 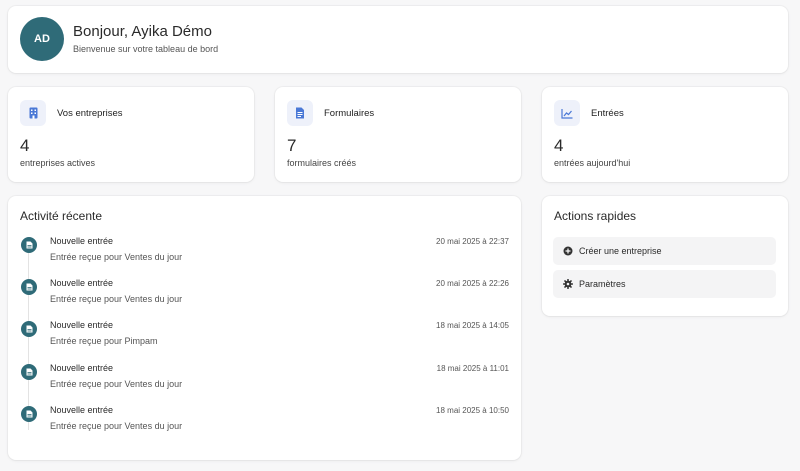 I want to click on stat-label: Formulaires, so click(x=349, y=113).